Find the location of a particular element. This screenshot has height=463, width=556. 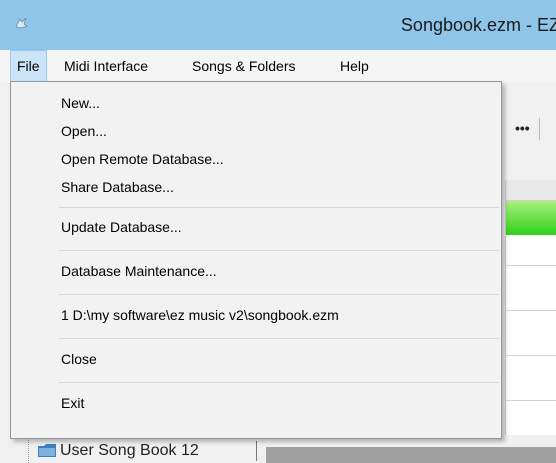

menu-item-close: Close is located at coordinates (256, 359).